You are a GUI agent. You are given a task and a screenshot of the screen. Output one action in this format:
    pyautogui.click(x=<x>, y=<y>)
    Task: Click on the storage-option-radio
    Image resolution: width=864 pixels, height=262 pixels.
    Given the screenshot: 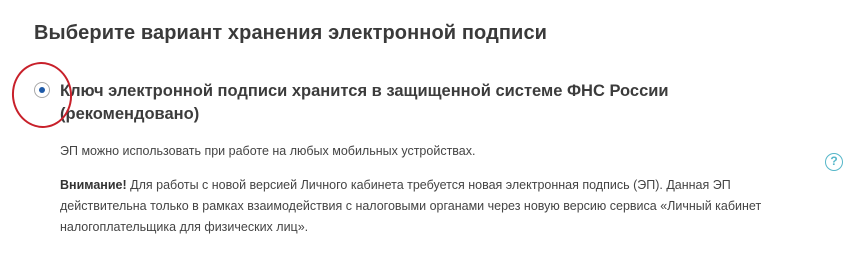 What is the action you would take?
    pyautogui.click(x=42, y=90)
    